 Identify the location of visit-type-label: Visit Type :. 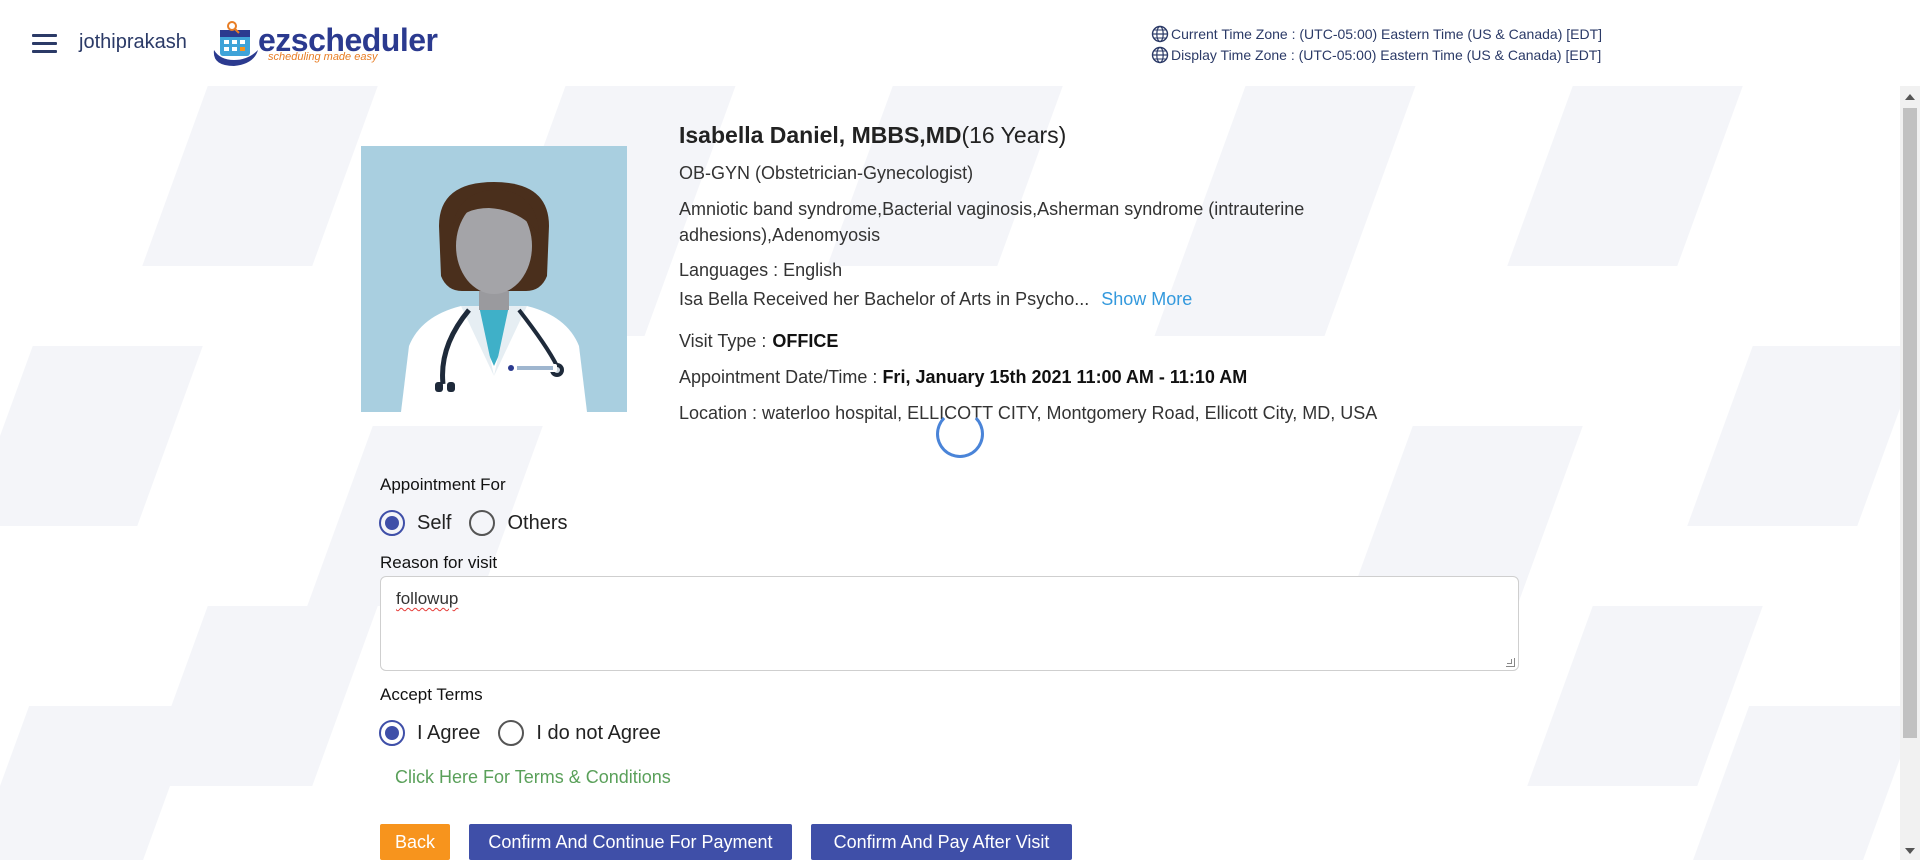
(723, 341).